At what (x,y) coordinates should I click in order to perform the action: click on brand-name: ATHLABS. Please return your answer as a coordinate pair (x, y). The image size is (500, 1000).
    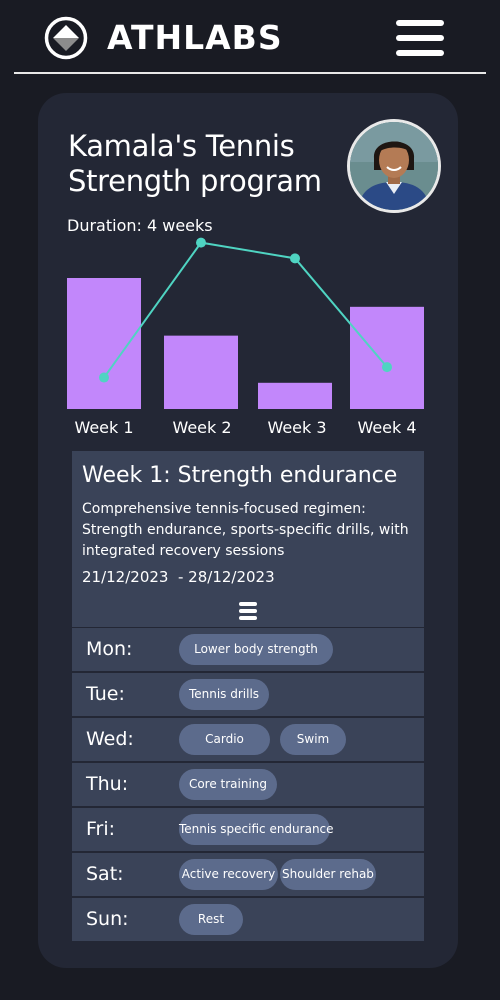
    Looking at the image, I should click on (195, 37).